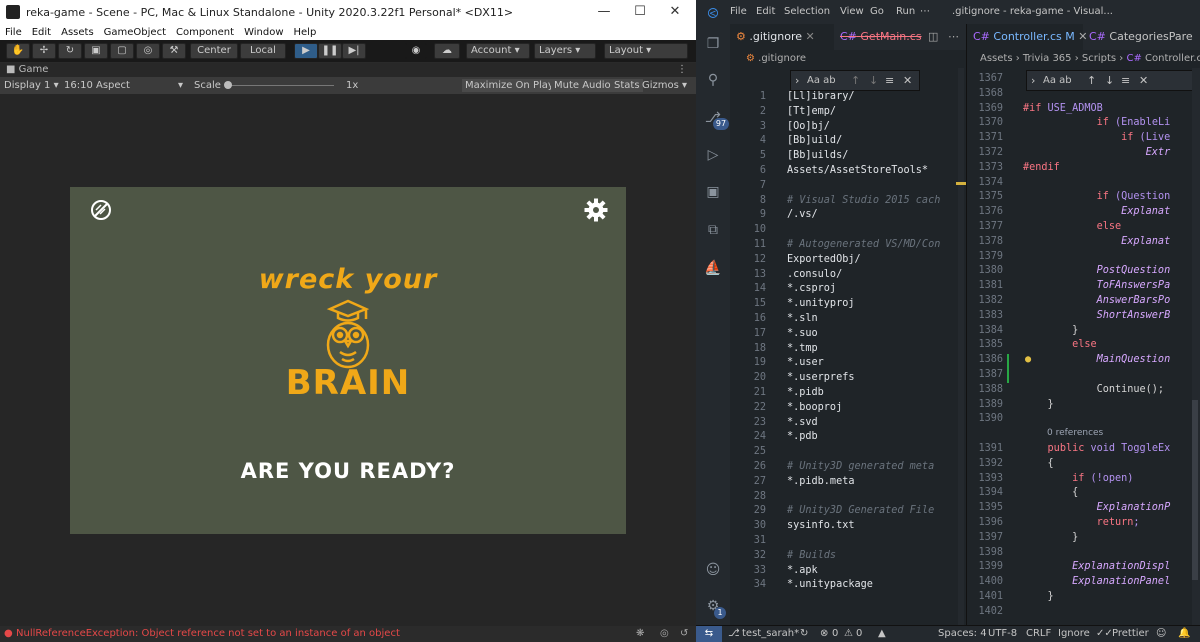 The image size is (1200, 642). Describe the element at coordinates (1075, 433) in the screenshot. I see `codelens-references: 0 references` at that location.